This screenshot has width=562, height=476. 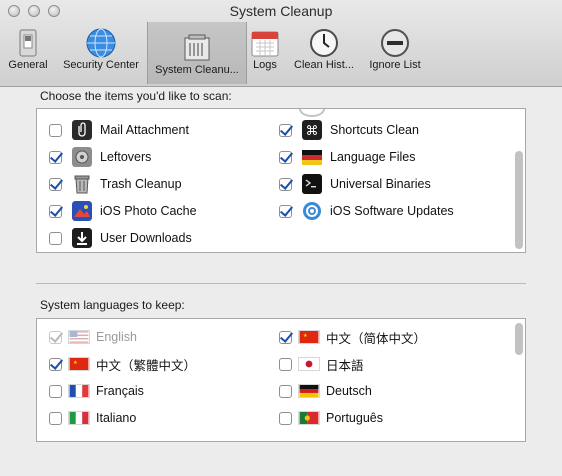 What do you see at coordinates (345, 365) in the screenshot?
I see `language-label: 日本語` at bounding box center [345, 365].